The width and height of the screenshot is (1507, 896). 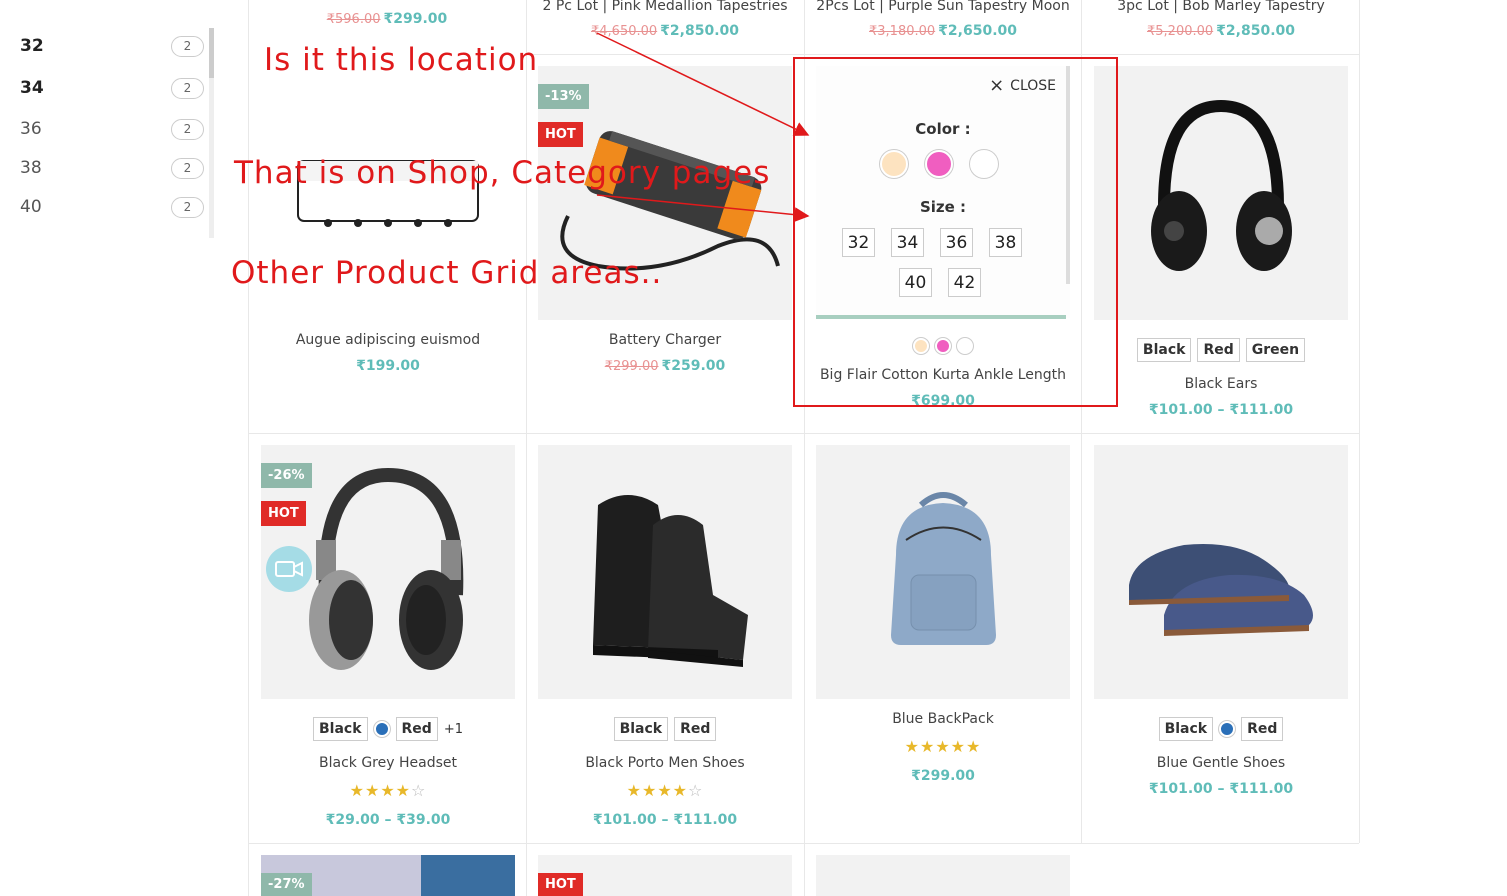 What do you see at coordinates (502, 173) in the screenshot?
I see `annotation-text: That is on Shop, Category pages` at bounding box center [502, 173].